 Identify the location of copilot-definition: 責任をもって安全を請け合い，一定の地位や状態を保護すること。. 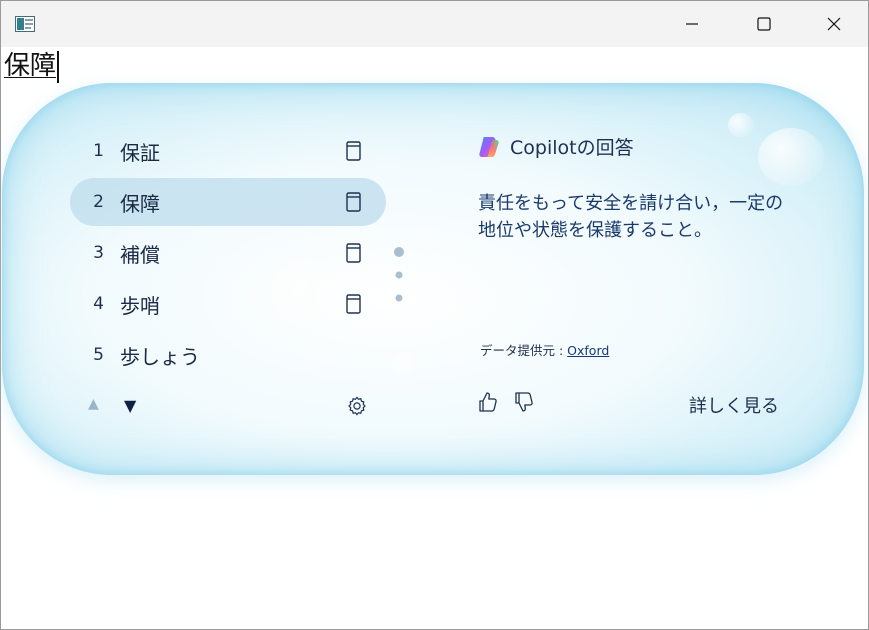
(631, 217).